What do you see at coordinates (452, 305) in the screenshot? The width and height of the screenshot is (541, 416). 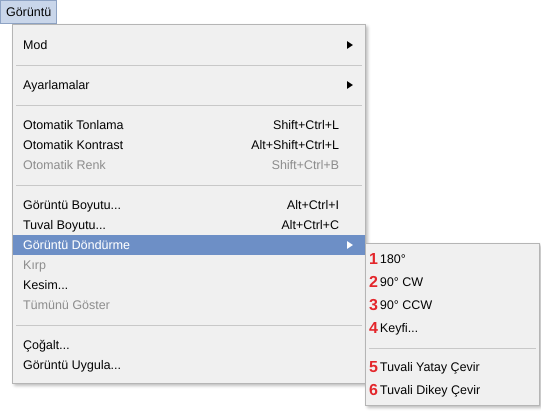 I see `submenu-item: 3 90° CCW` at bounding box center [452, 305].